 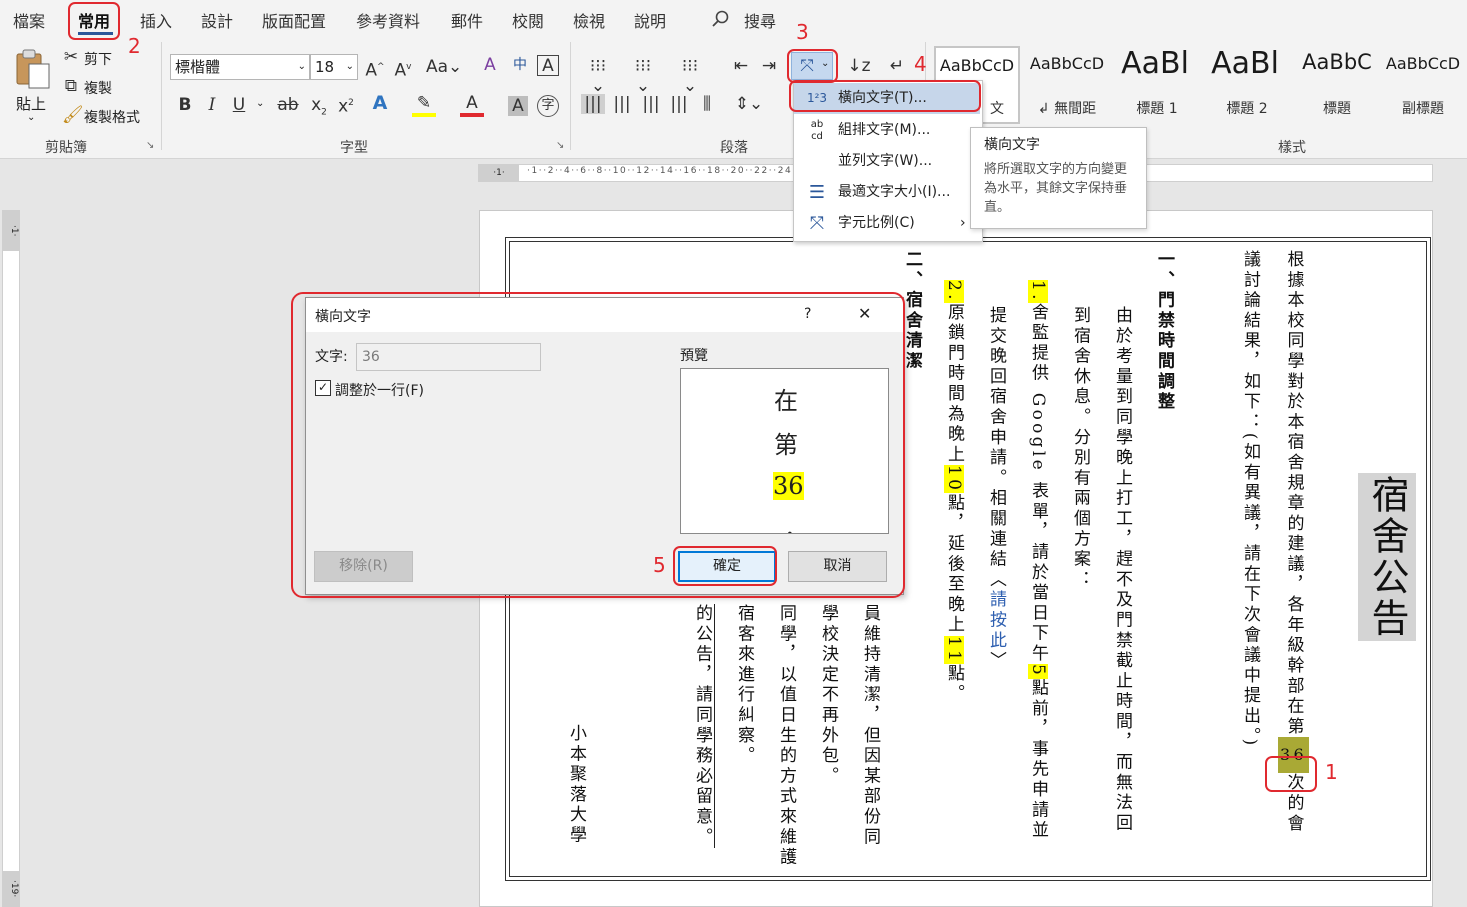 I want to click on distribute-lines-icon: ⫼, so click(x=707, y=104).